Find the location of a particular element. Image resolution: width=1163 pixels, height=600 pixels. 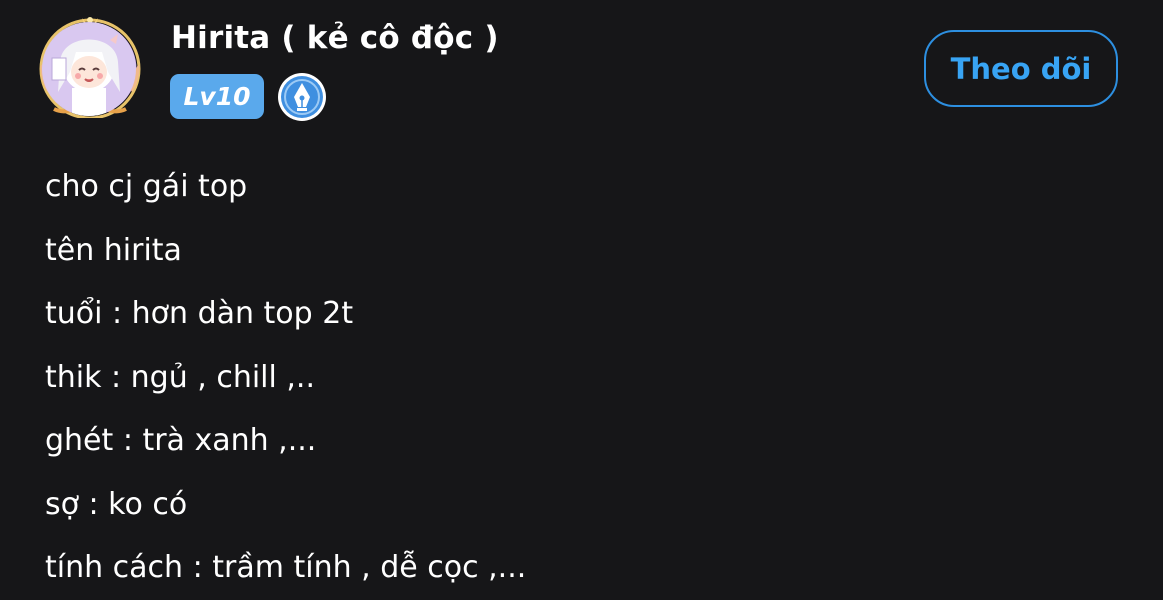

post-line: tuổi : hơn dàn top 2t is located at coordinates (199, 313).